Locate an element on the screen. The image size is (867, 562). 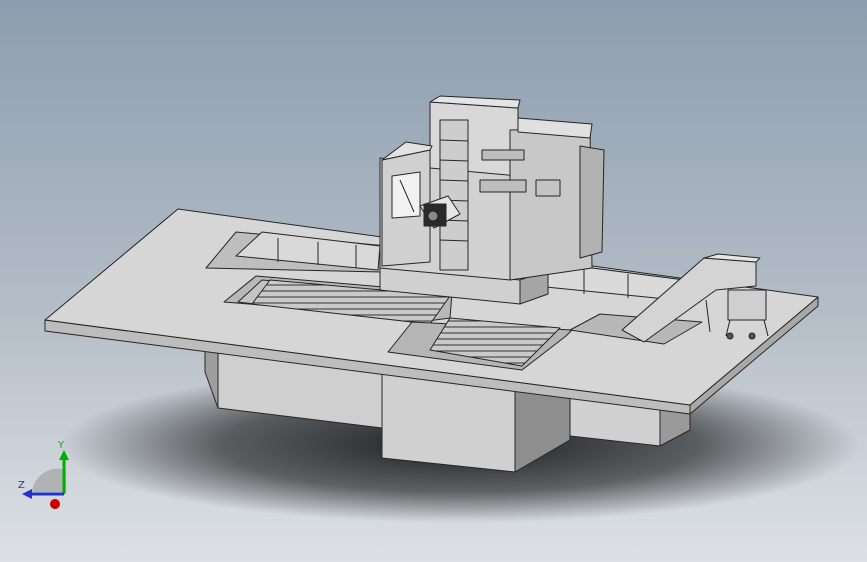
x-axis-arrow is located at coordinates (55, 504).